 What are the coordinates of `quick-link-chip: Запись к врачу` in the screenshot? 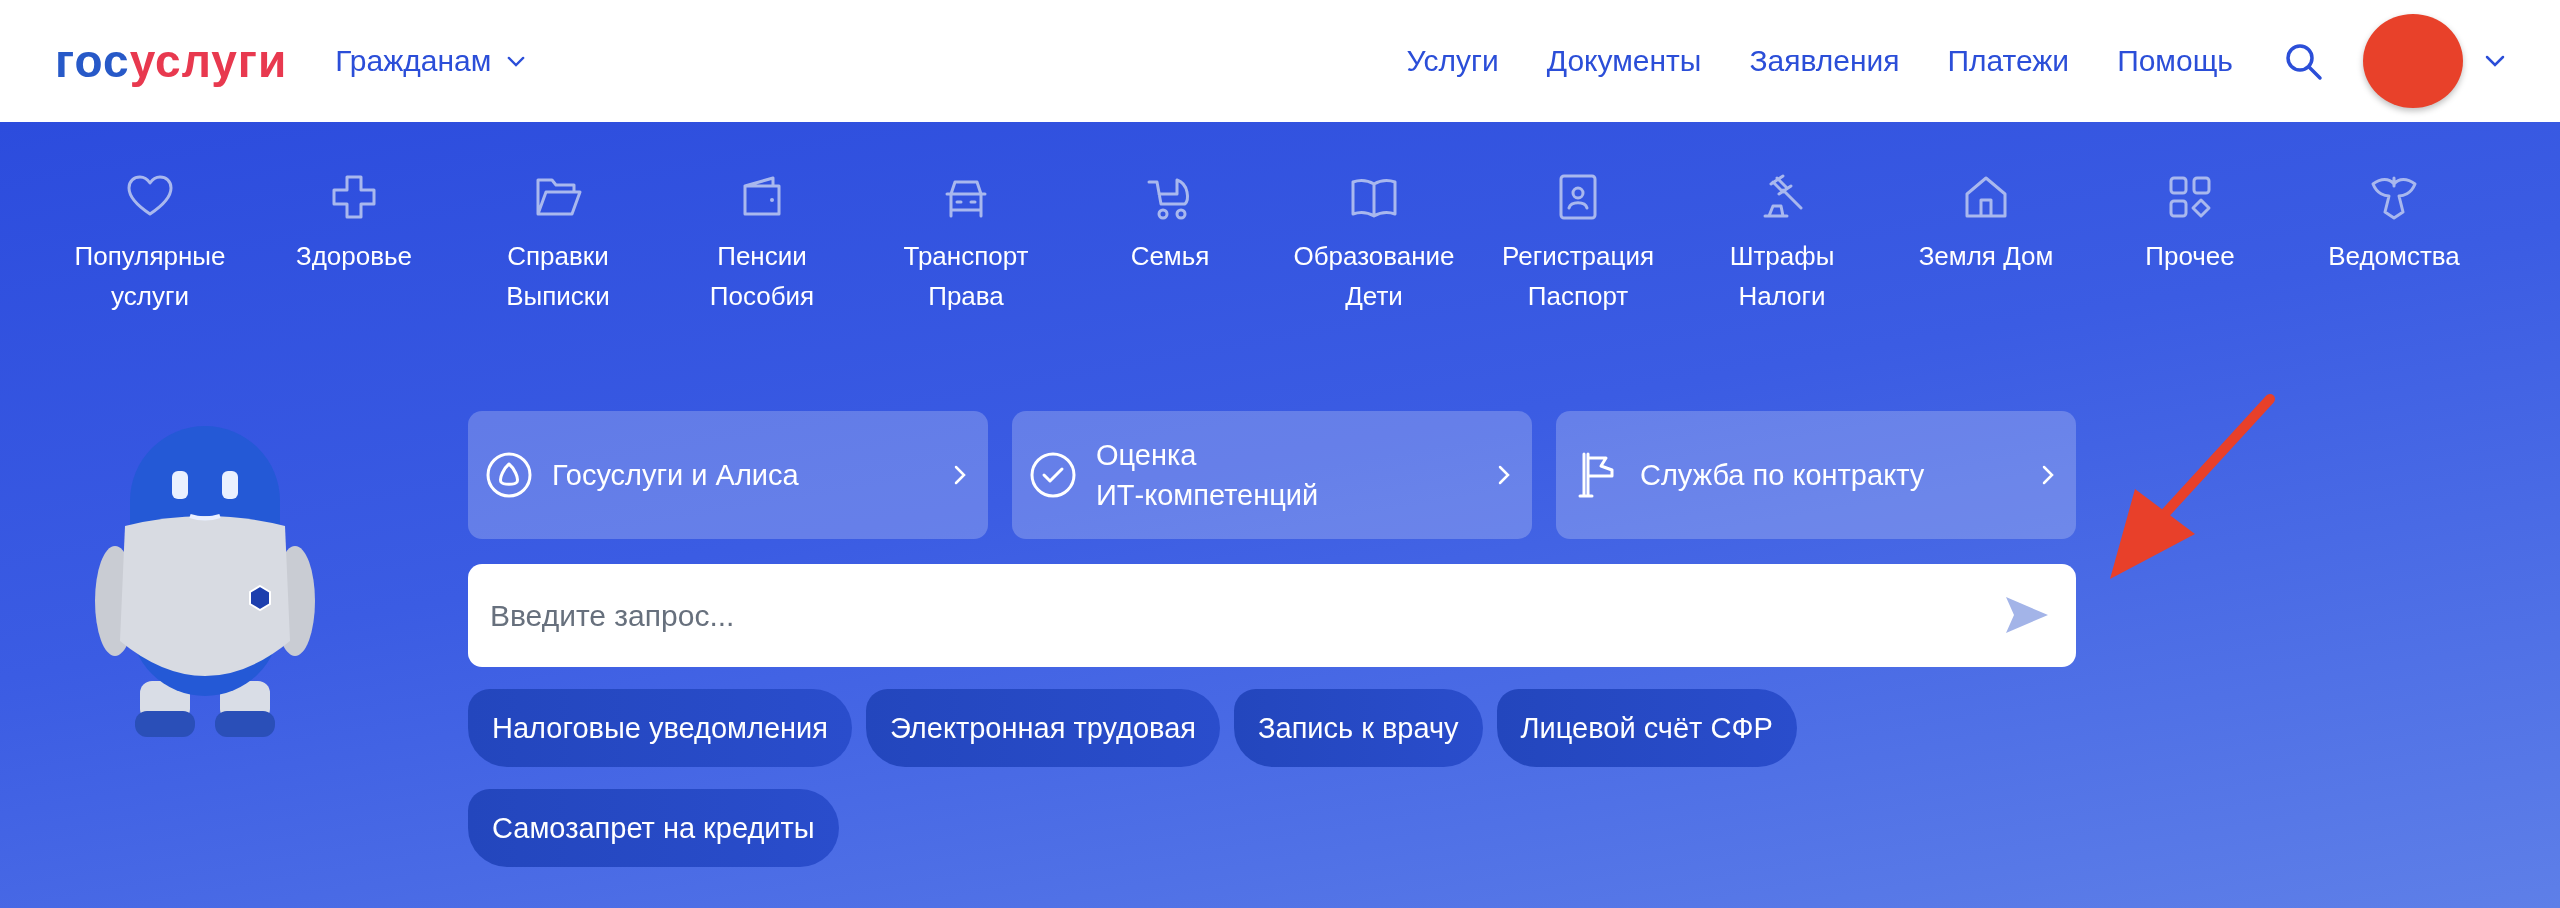 It's located at (1358, 728).